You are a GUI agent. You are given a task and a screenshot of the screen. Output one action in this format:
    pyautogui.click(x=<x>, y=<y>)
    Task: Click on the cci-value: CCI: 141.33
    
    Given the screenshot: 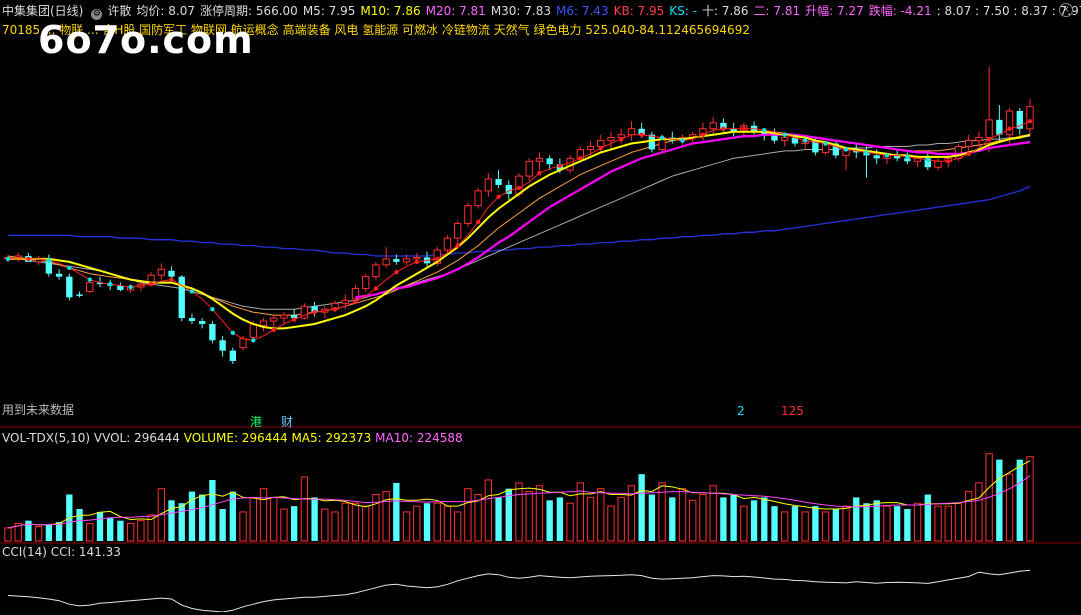 What is the action you would take?
    pyautogui.click(x=85, y=552)
    